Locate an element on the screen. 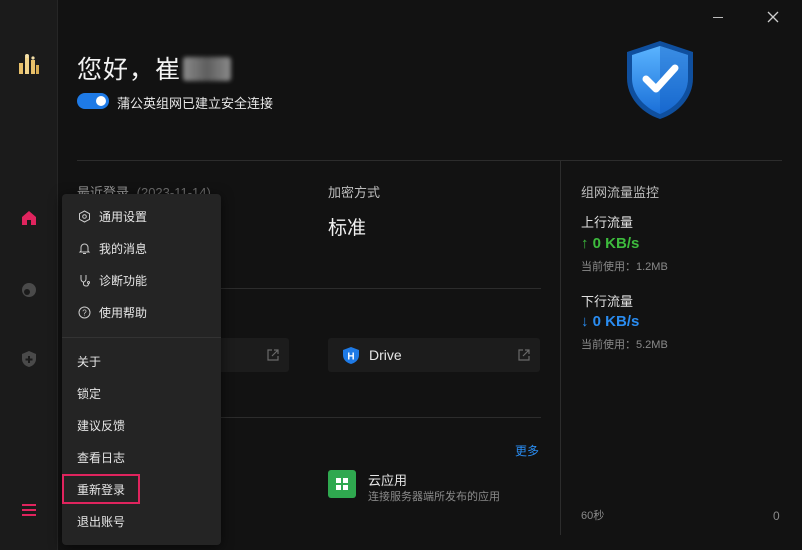 This screenshot has height=550, width=802. greeting-heading: 您好，崔 is located at coordinates (154, 68).